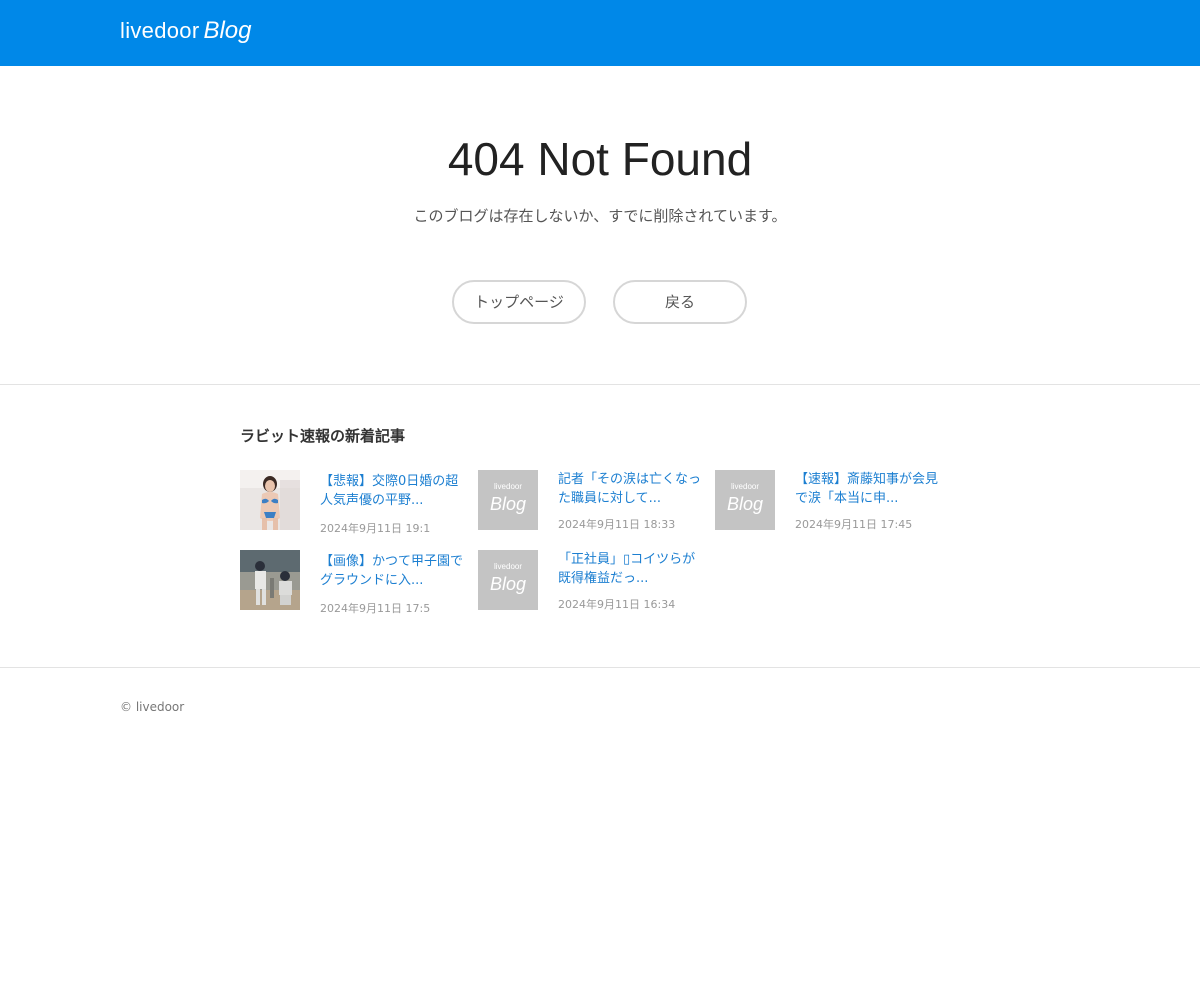 Image resolution: width=1200 pixels, height=1000 pixels. Describe the element at coordinates (600, 159) in the screenshot. I see `error-title: 404 Not Found` at that location.